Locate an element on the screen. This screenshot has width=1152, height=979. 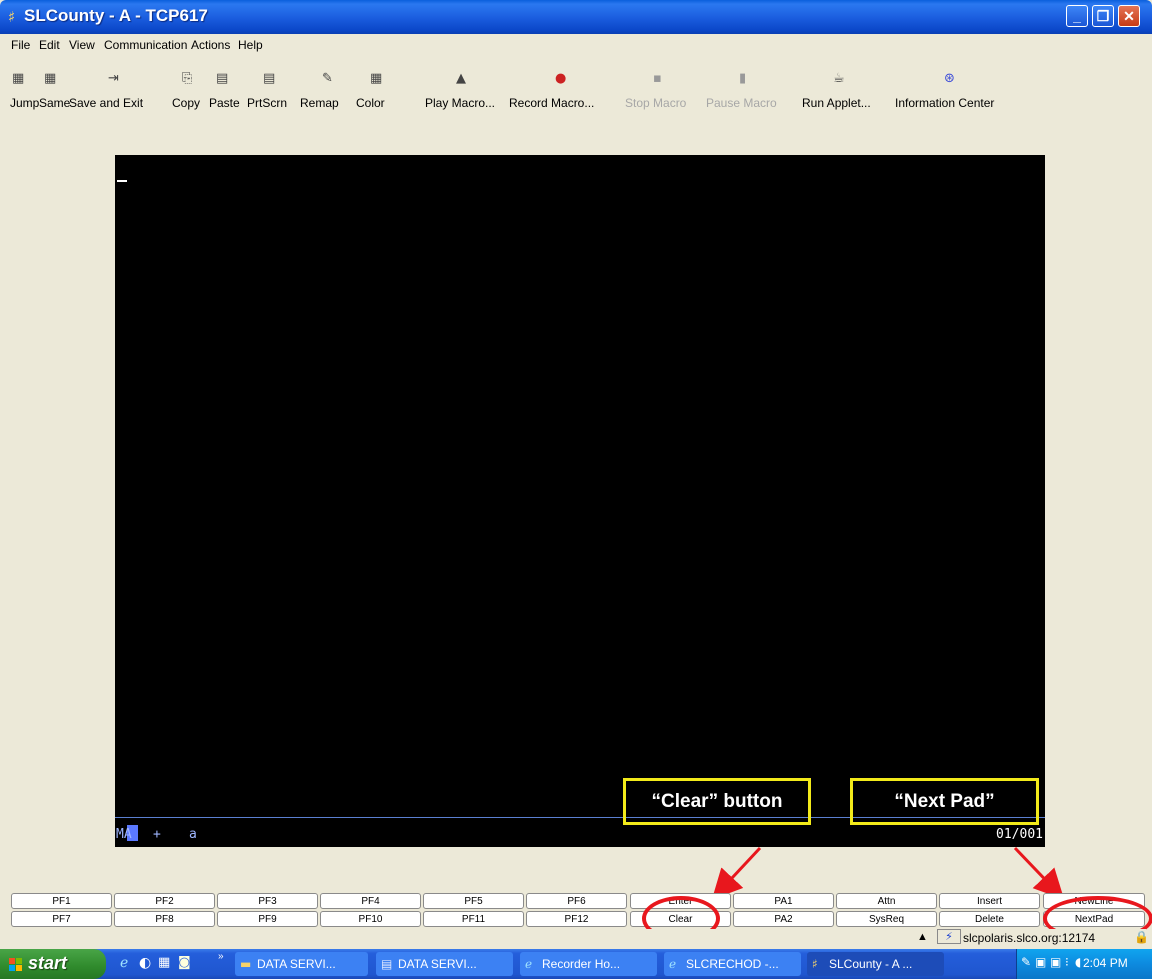
connection-icon: ⚡ is located at coordinates (949, 936).